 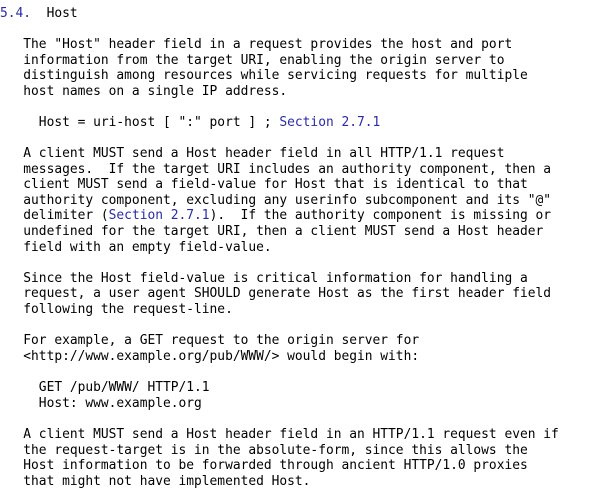 What do you see at coordinates (144, 91) in the screenshot?
I see `paragraph-1-line: host names on a single IP address.` at bounding box center [144, 91].